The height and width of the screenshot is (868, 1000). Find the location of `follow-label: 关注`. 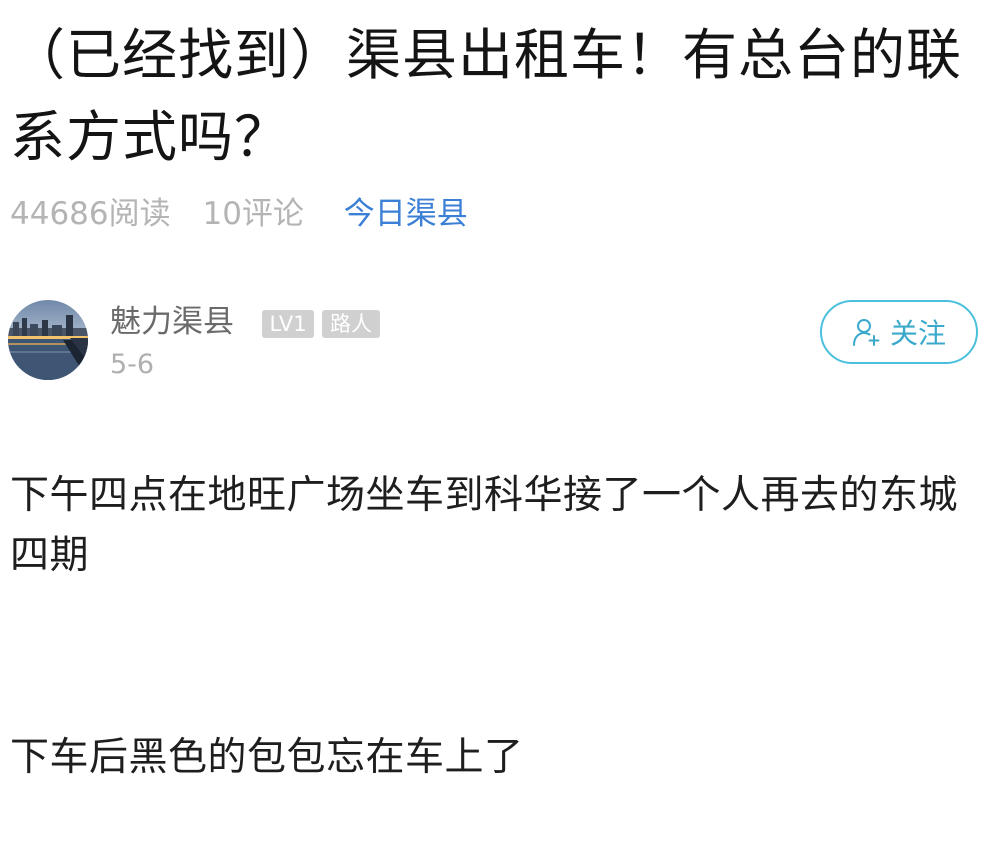

follow-label: 关注 is located at coordinates (917, 333).